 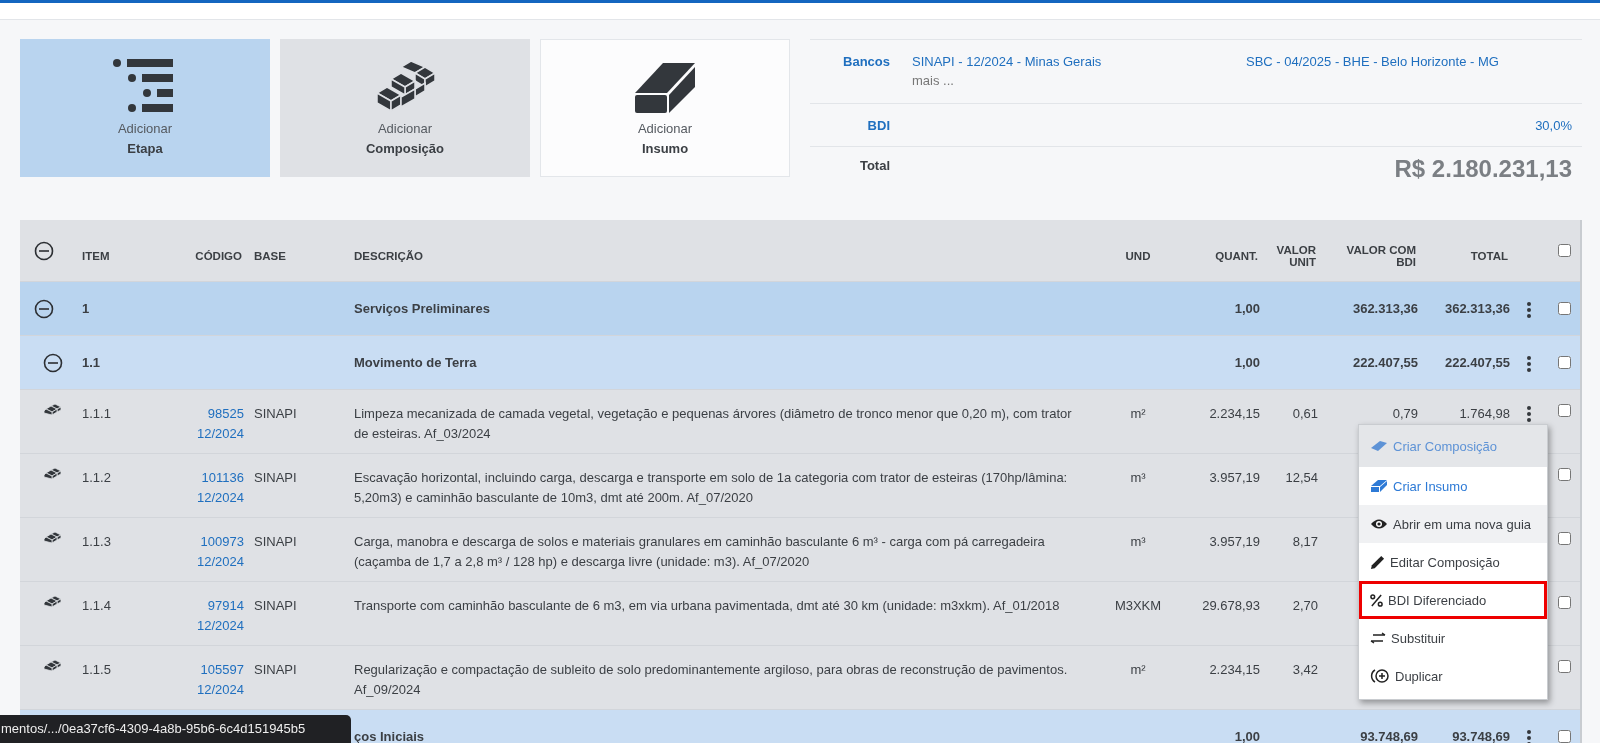 I want to click on bdi-value-cell-text: 222.407,55, so click(x=1384, y=362).